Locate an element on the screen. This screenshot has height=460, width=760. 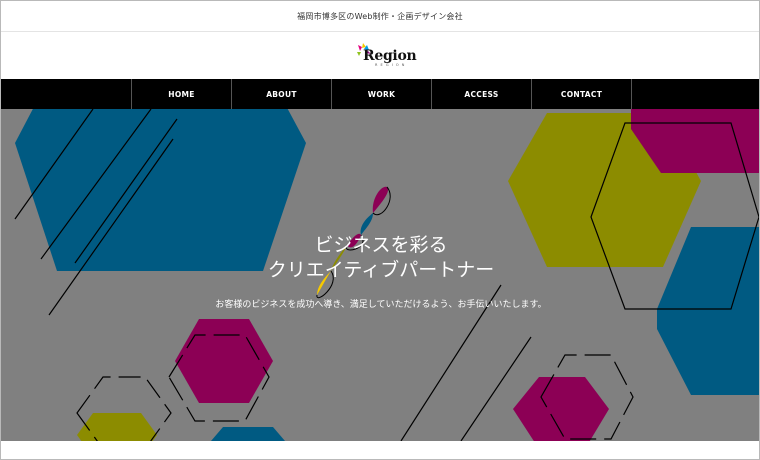
site-tagline: 福岡市博多区のWeb制作・企画デザイン会社 is located at coordinates (380, 16).